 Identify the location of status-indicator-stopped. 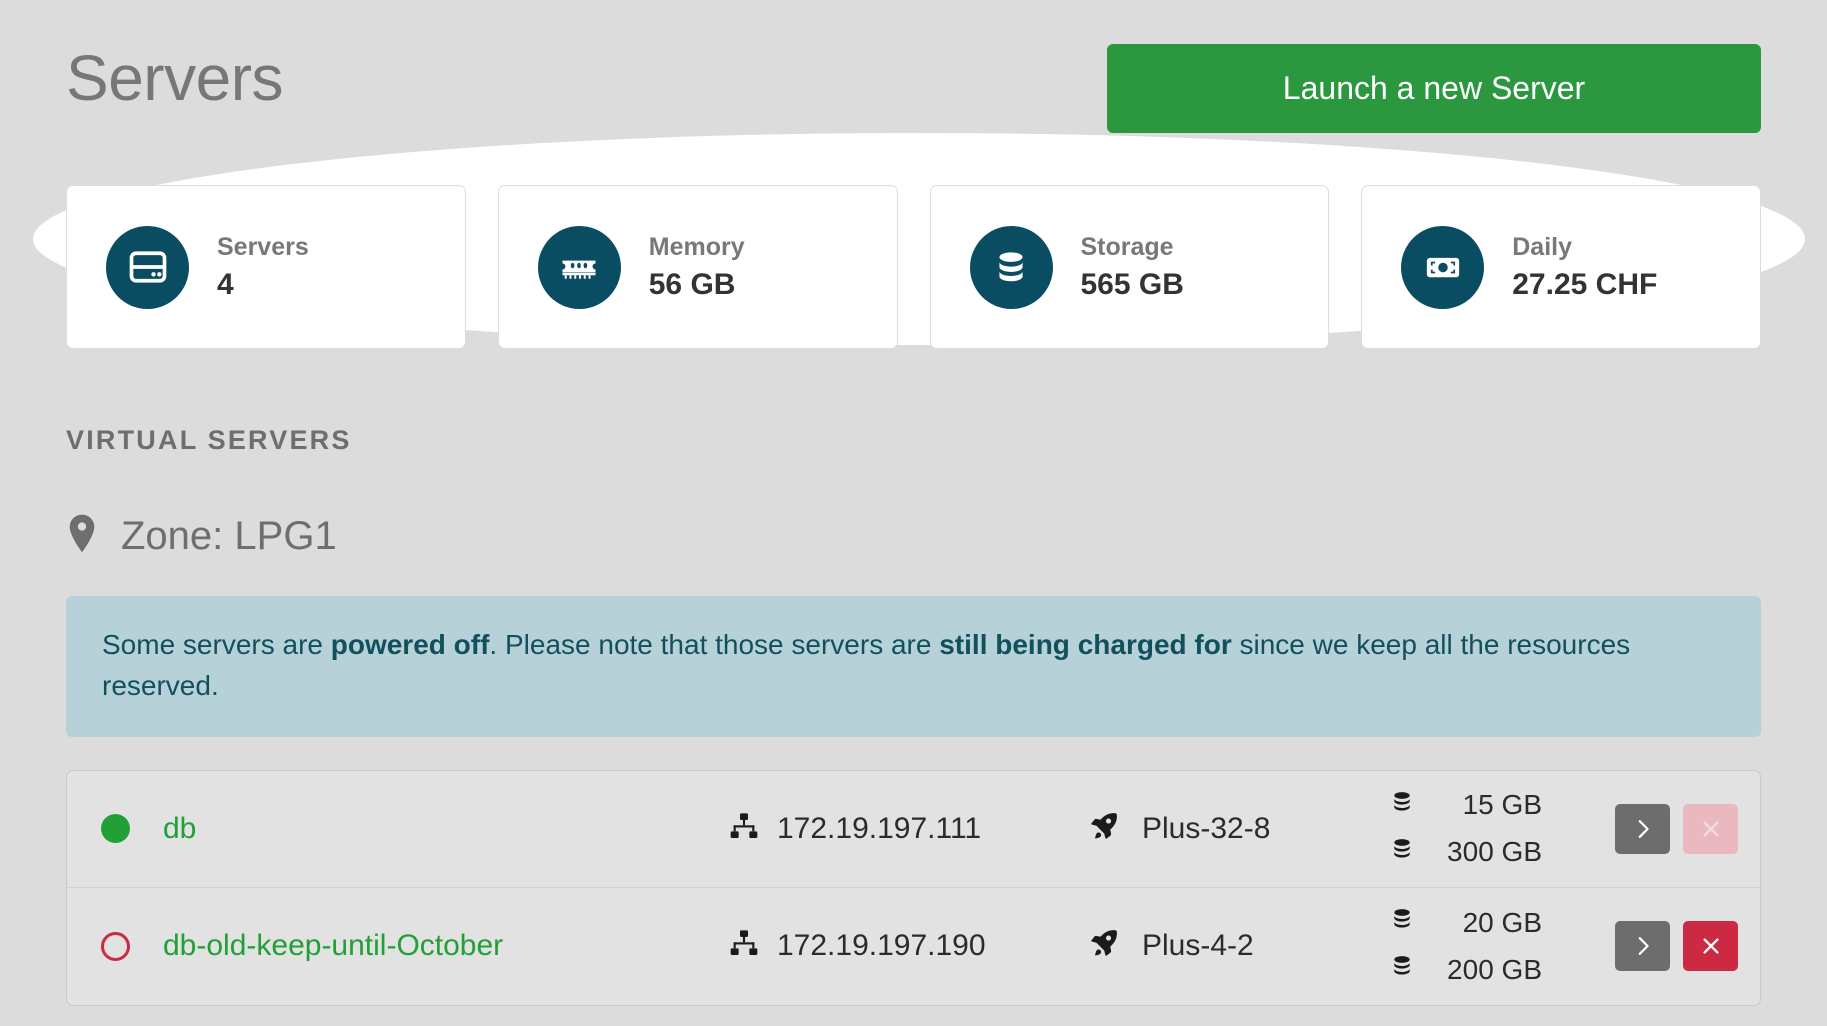
(115, 946).